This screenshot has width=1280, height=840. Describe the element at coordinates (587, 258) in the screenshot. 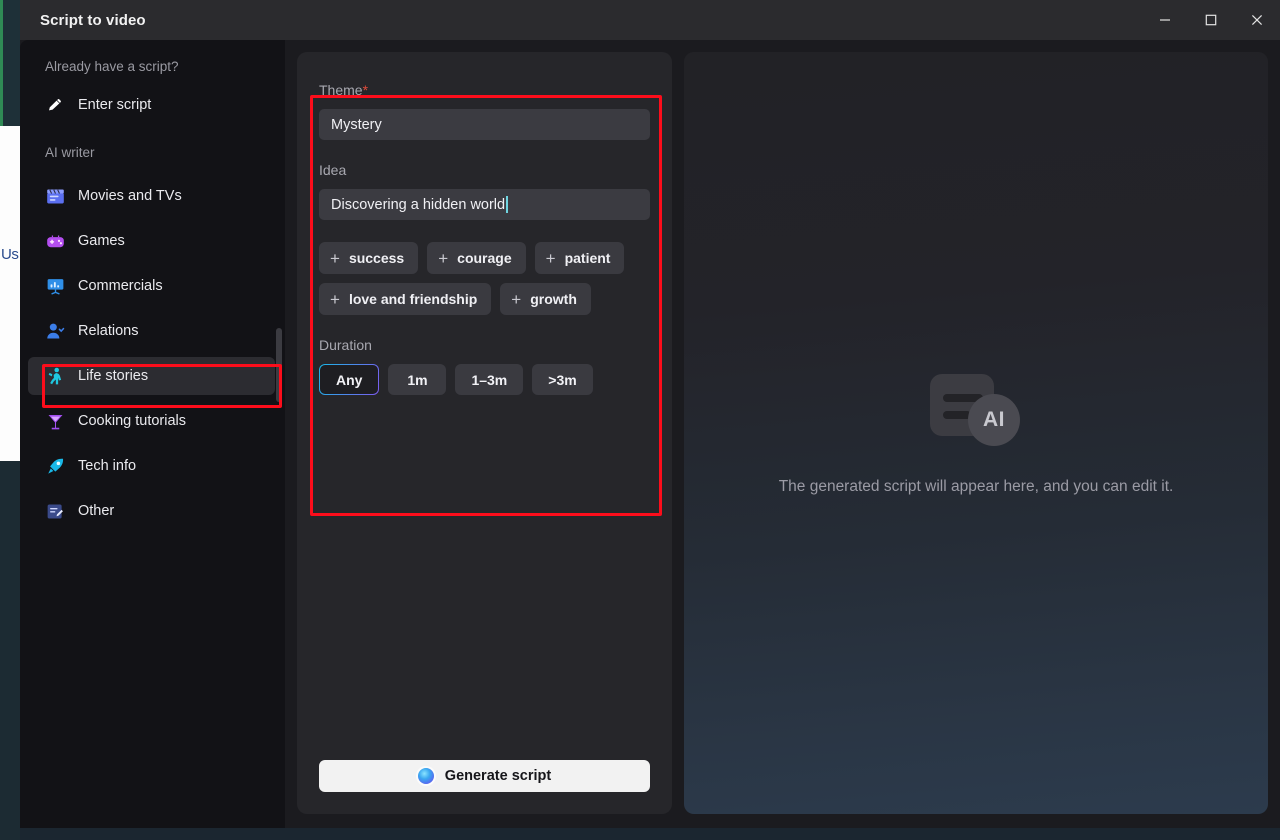

I see `chip-label: patient` at that location.